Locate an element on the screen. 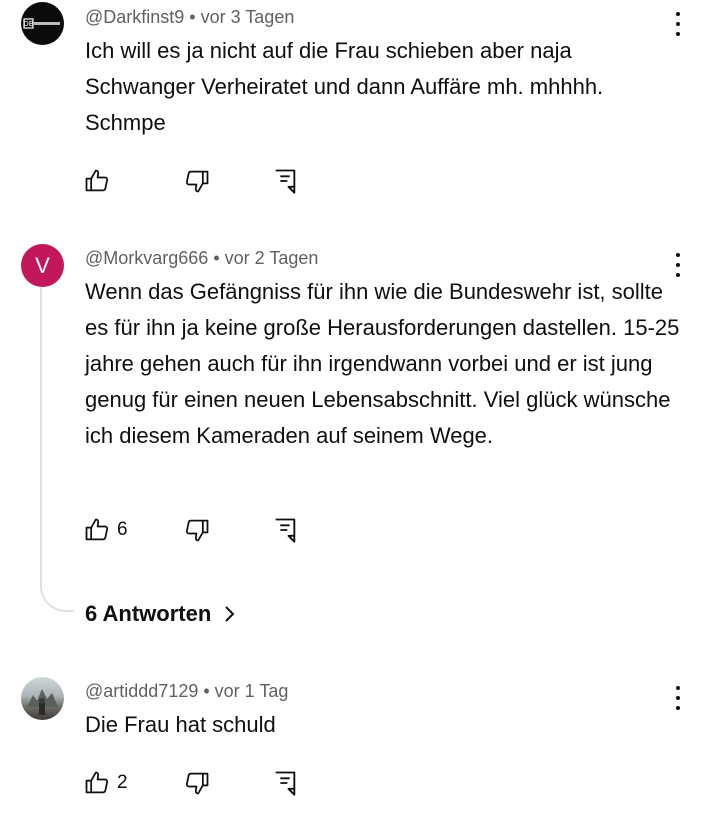 This screenshot has width=720, height=835. like-button: 6 is located at coordinates (105, 530).